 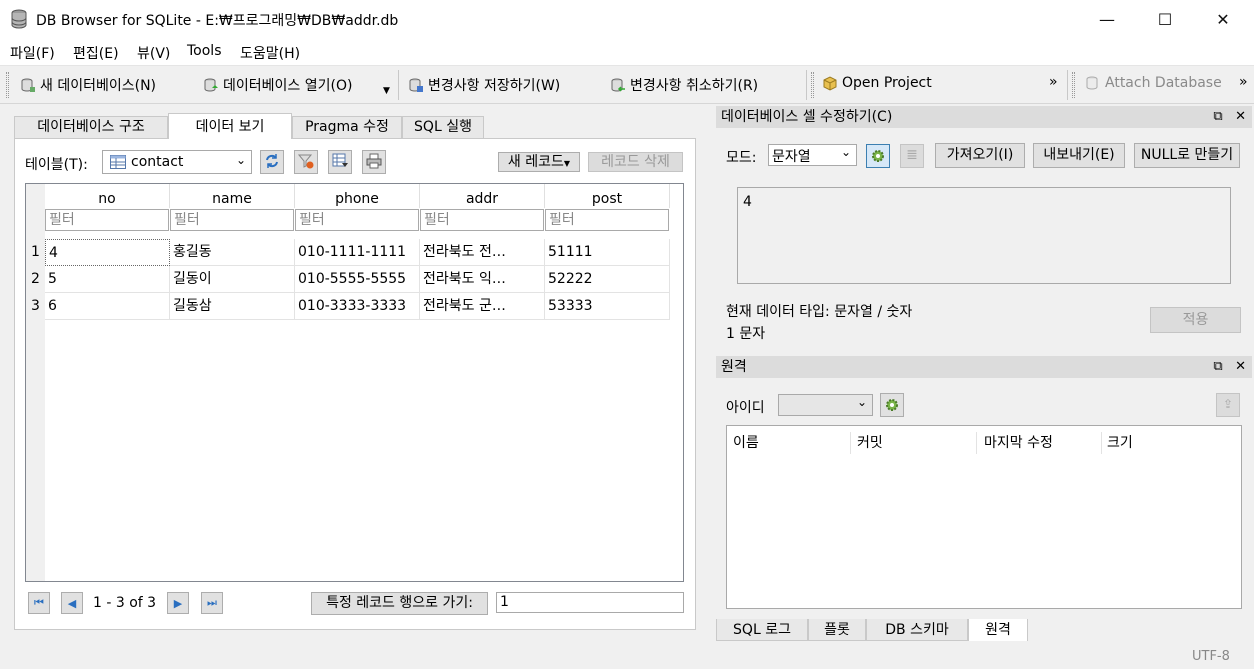 I want to click on save-filter-button, so click(x=340, y=162).